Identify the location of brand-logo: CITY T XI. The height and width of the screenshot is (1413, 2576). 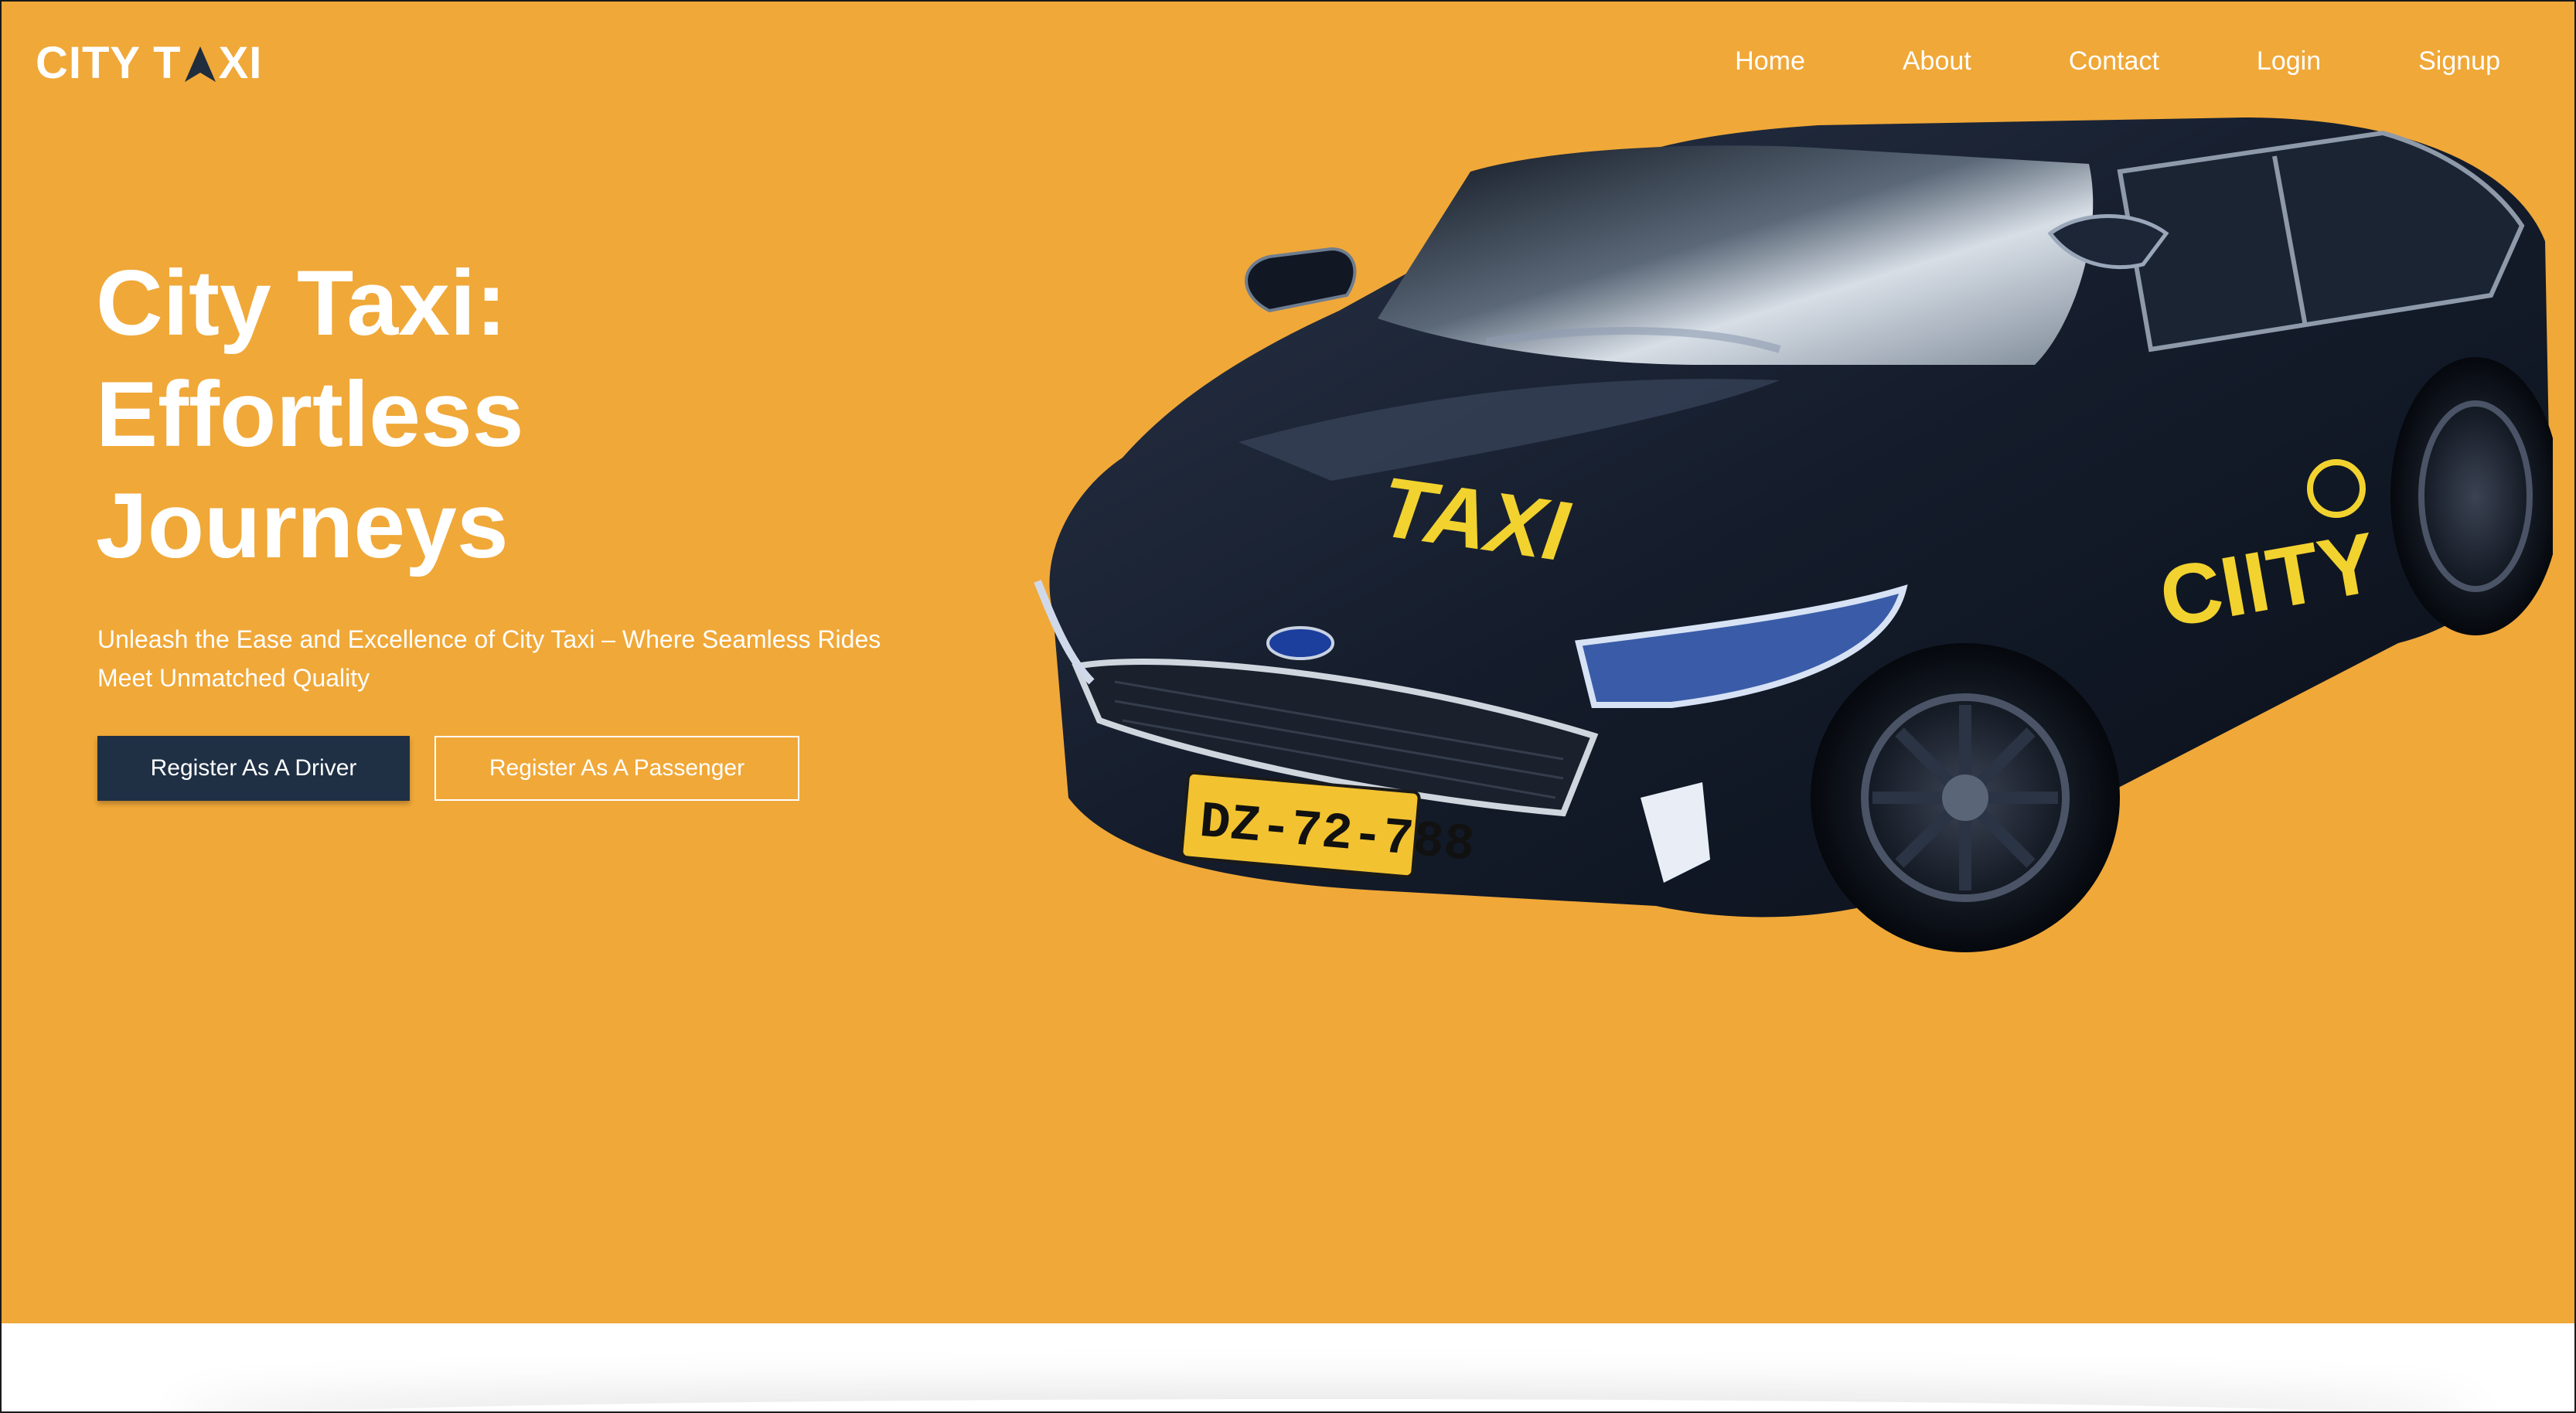
(149, 63).